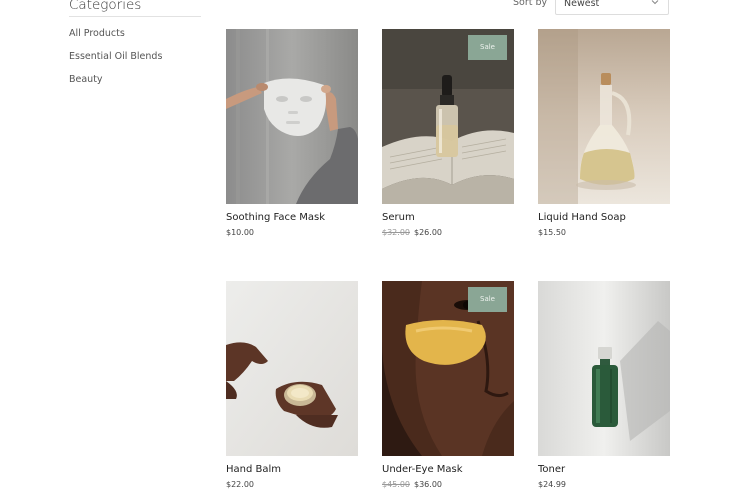 This screenshot has width=750, height=500. What do you see at coordinates (604, 368) in the screenshot?
I see `toner-bottle-photo` at bounding box center [604, 368].